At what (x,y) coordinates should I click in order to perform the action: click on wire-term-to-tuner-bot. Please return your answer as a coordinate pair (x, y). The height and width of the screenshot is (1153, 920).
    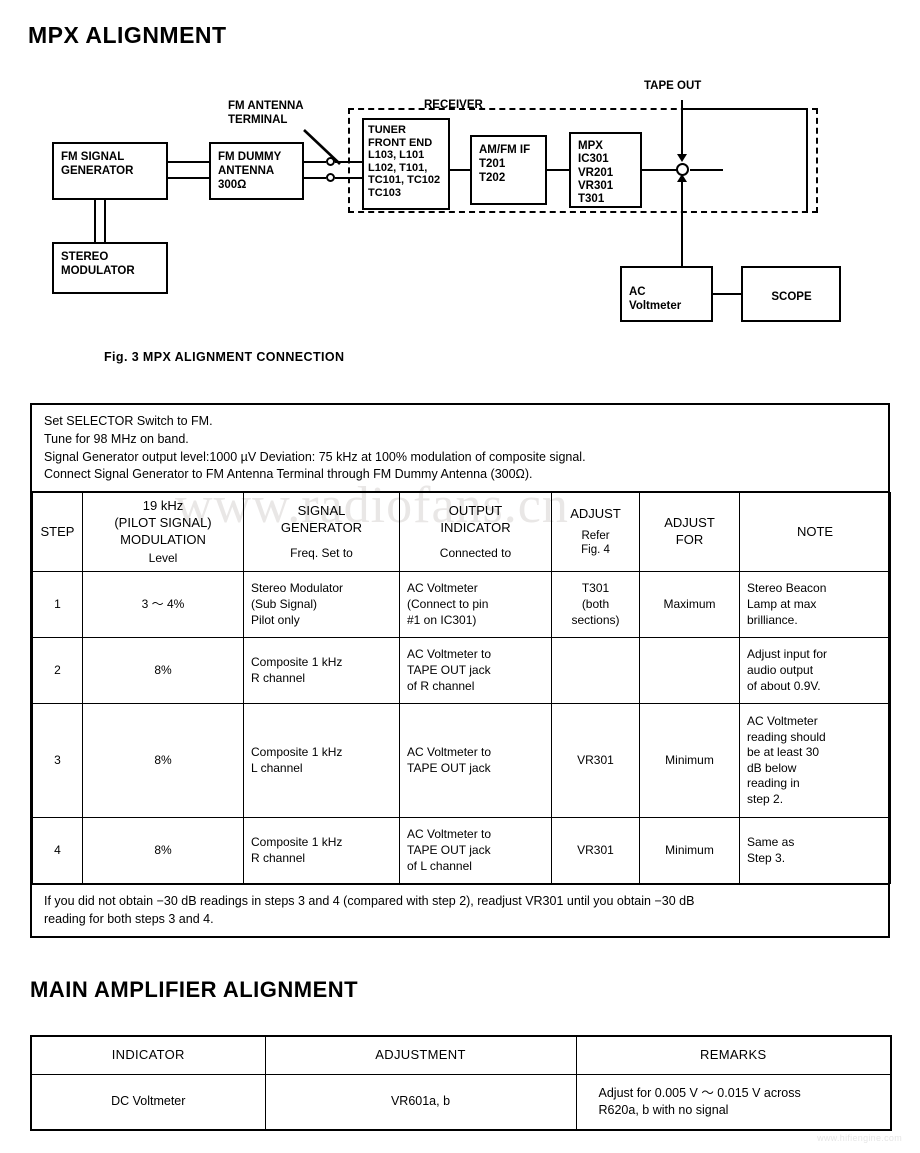
    Looking at the image, I should click on (349, 178).